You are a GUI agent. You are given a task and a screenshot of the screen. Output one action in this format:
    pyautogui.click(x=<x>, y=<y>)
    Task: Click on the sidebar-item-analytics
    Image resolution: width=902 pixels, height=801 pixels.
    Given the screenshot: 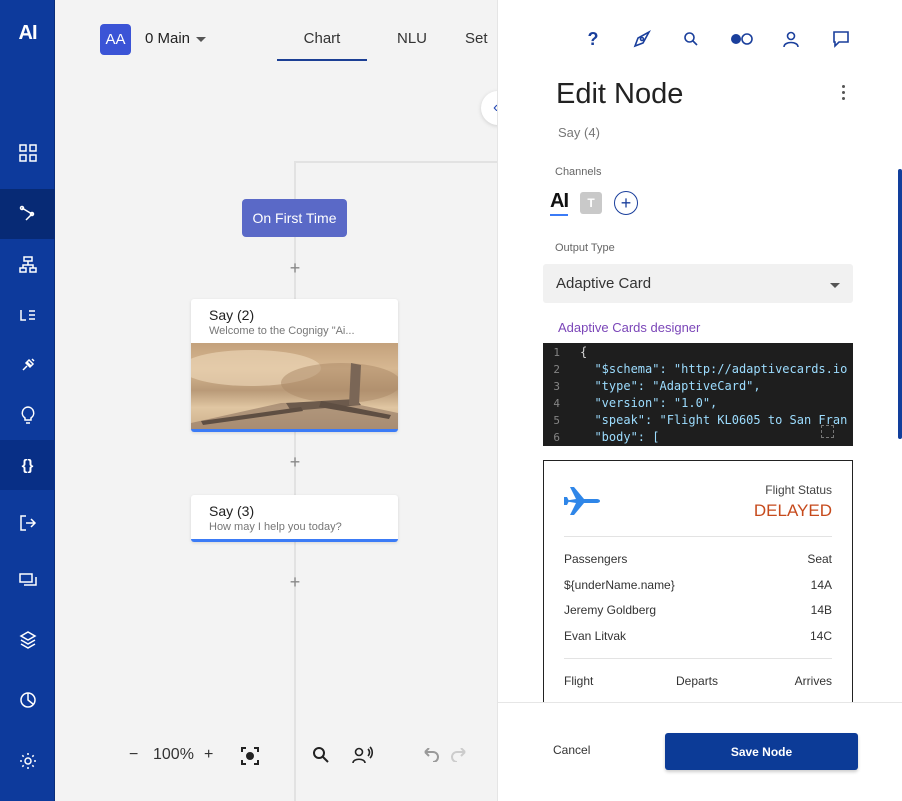 What is the action you would take?
    pyautogui.click(x=27, y=700)
    